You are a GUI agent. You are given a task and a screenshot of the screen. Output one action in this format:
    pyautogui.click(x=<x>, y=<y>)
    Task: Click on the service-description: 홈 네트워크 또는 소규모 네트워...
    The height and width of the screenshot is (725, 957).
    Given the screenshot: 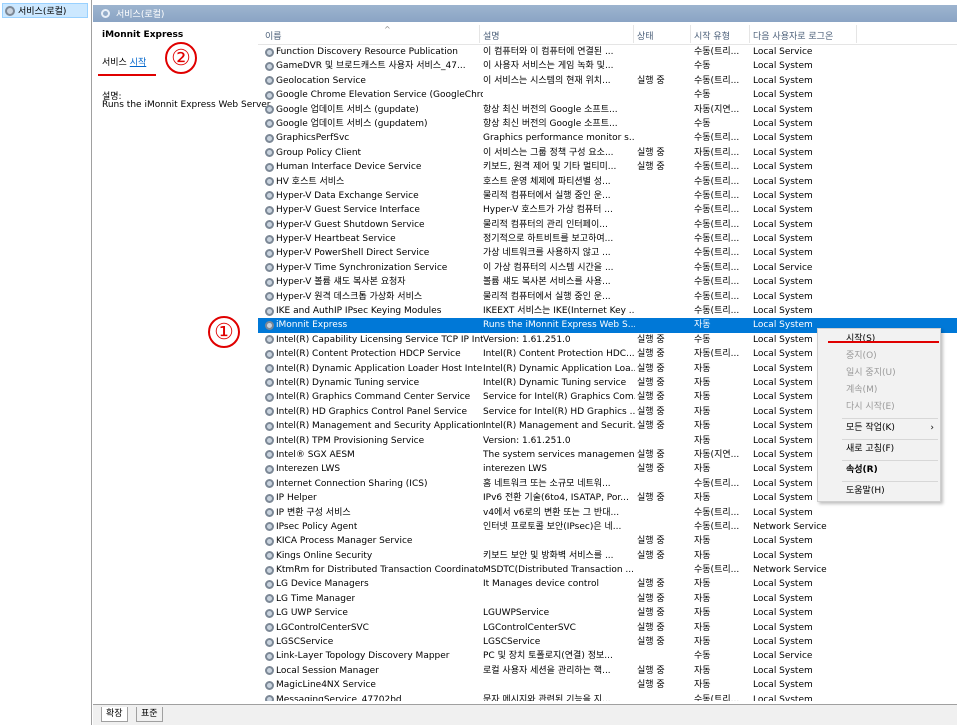 What is the action you would take?
    pyautogui.click(x=547, y=483)
    